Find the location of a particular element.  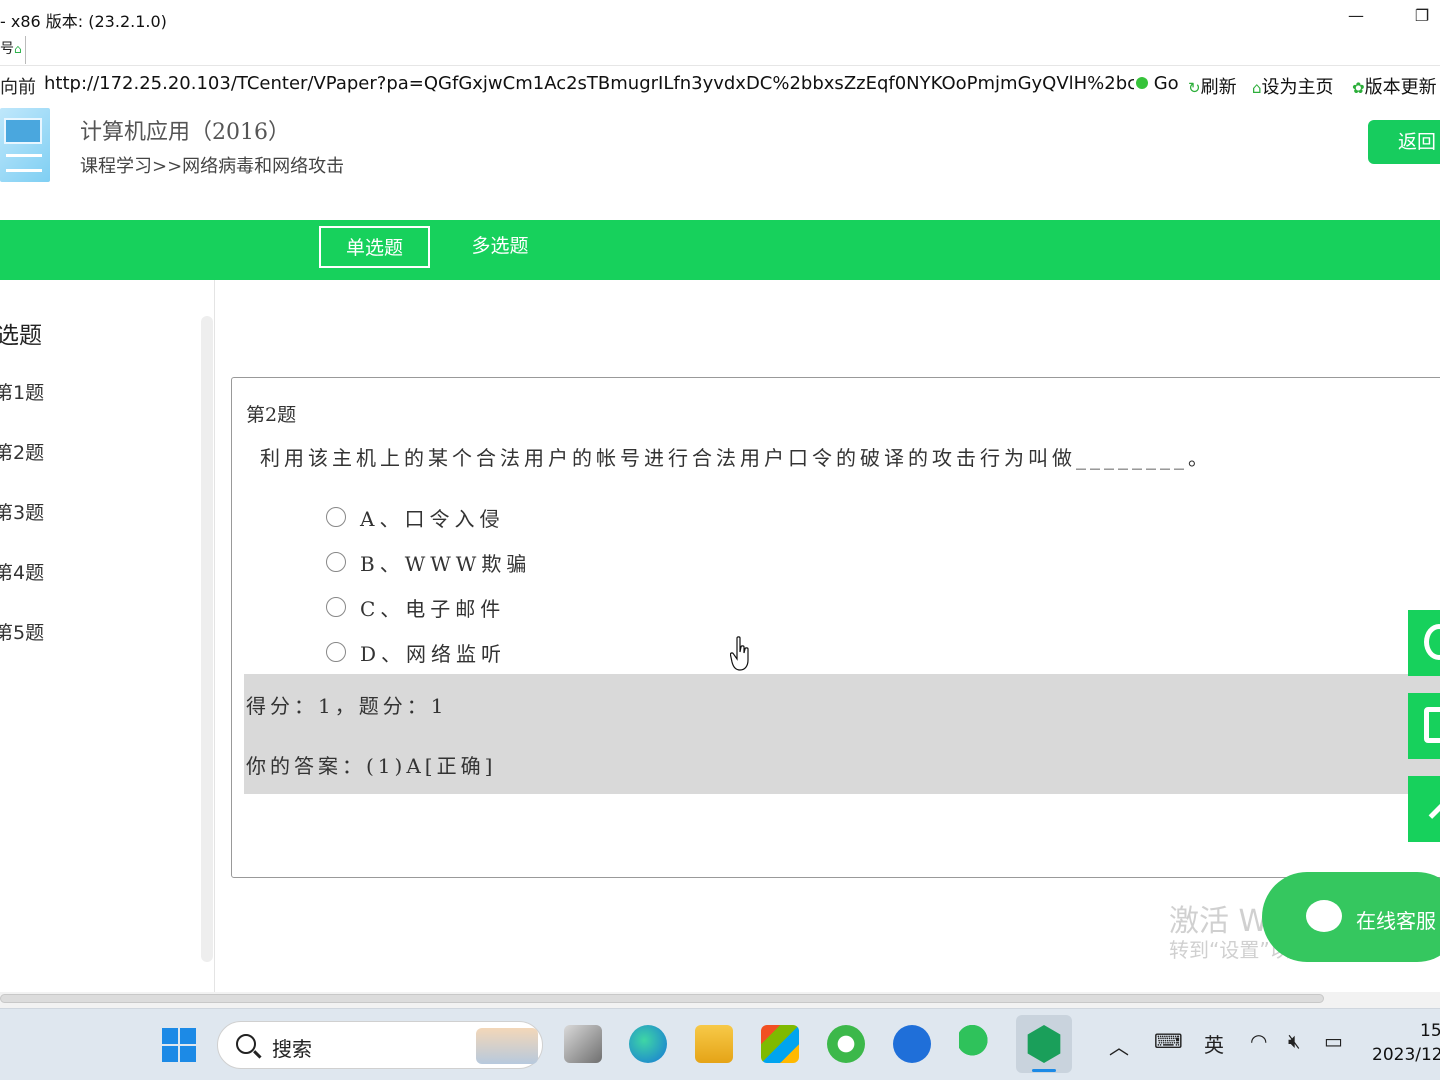

task-view-icon is located at coordinates (583, 1044).